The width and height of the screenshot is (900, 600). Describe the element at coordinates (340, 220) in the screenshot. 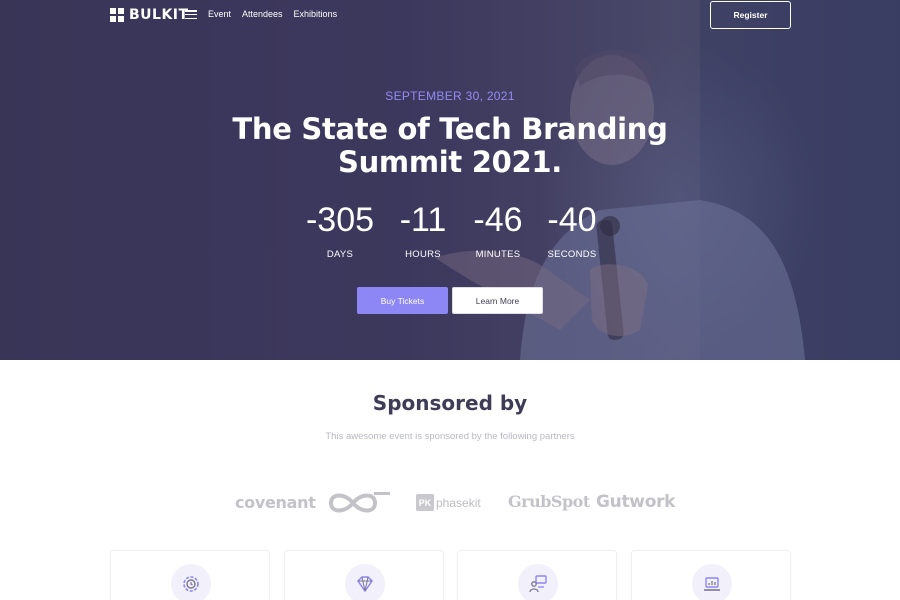

I see `countdown-days-value: -305` at that location.